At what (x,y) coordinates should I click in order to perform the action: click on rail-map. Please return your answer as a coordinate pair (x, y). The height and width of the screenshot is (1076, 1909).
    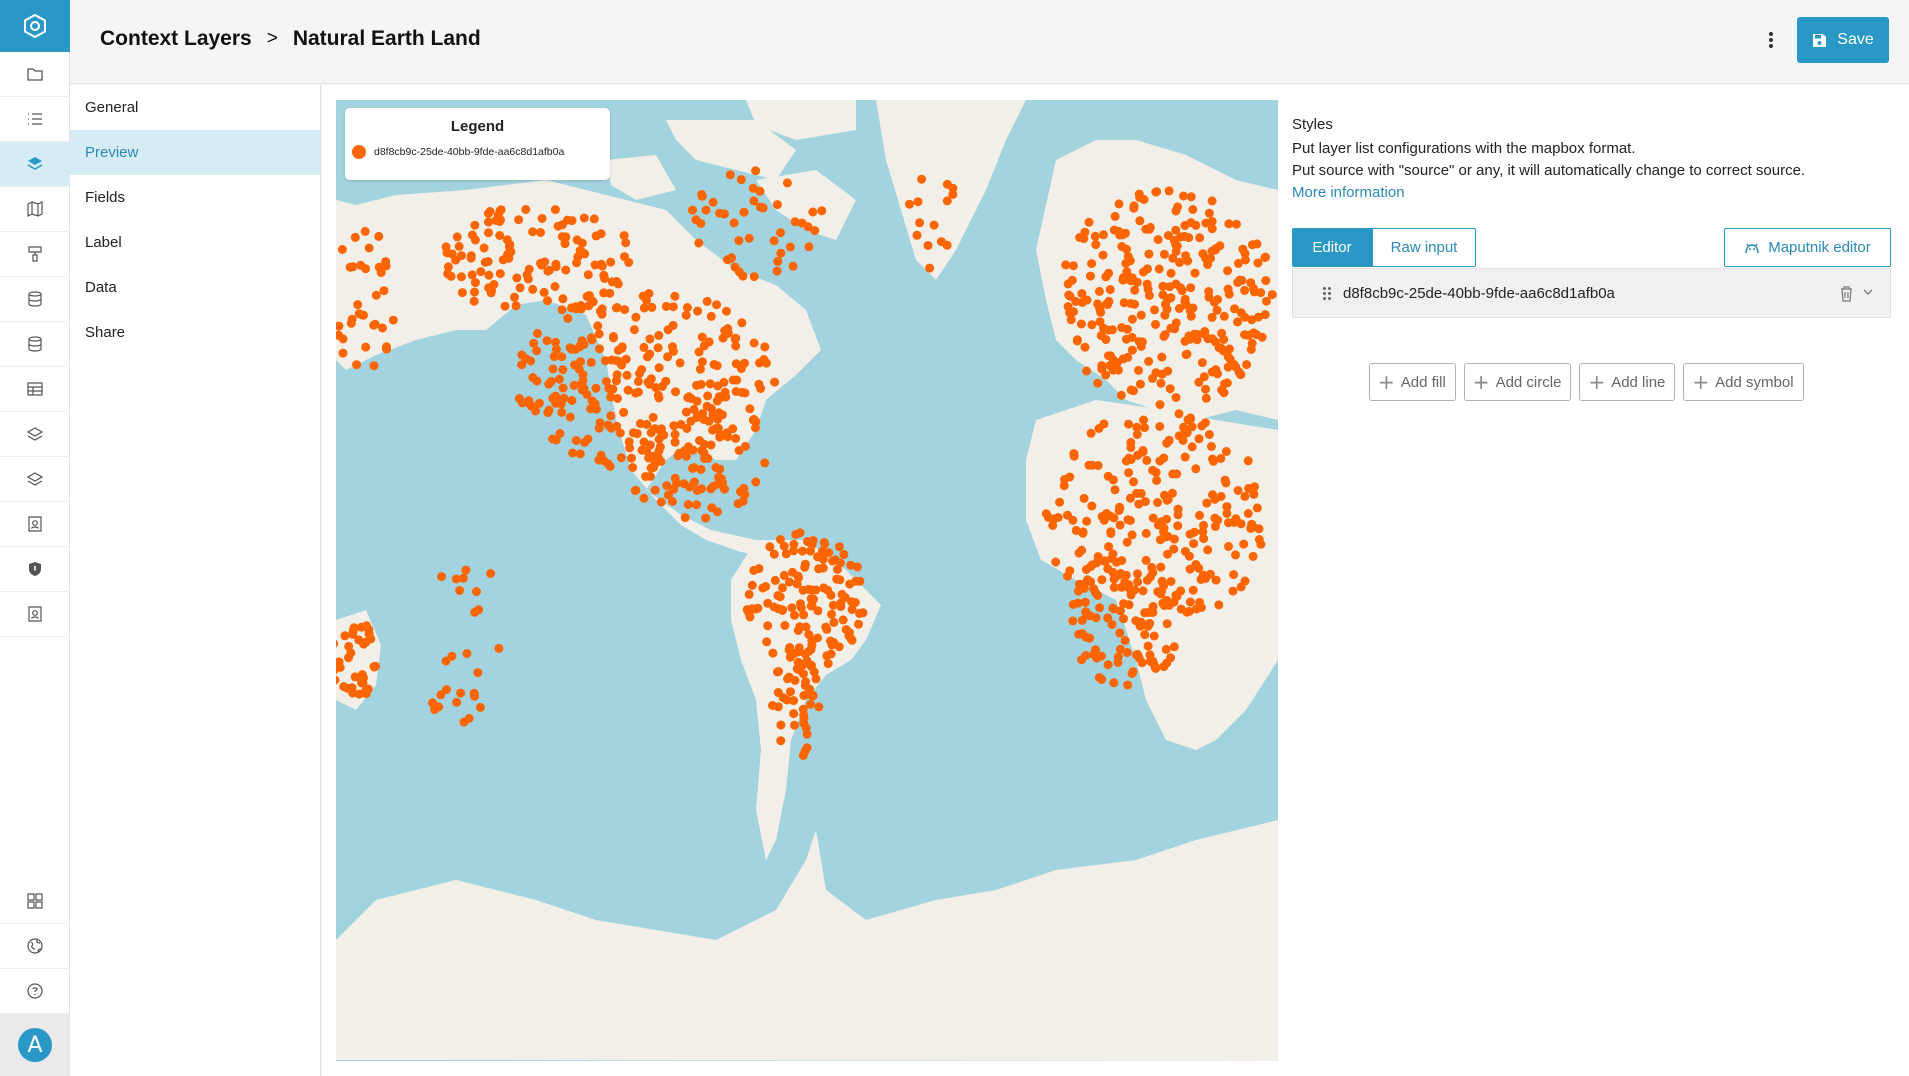
    Looking at the image, I should click on (35, 209).